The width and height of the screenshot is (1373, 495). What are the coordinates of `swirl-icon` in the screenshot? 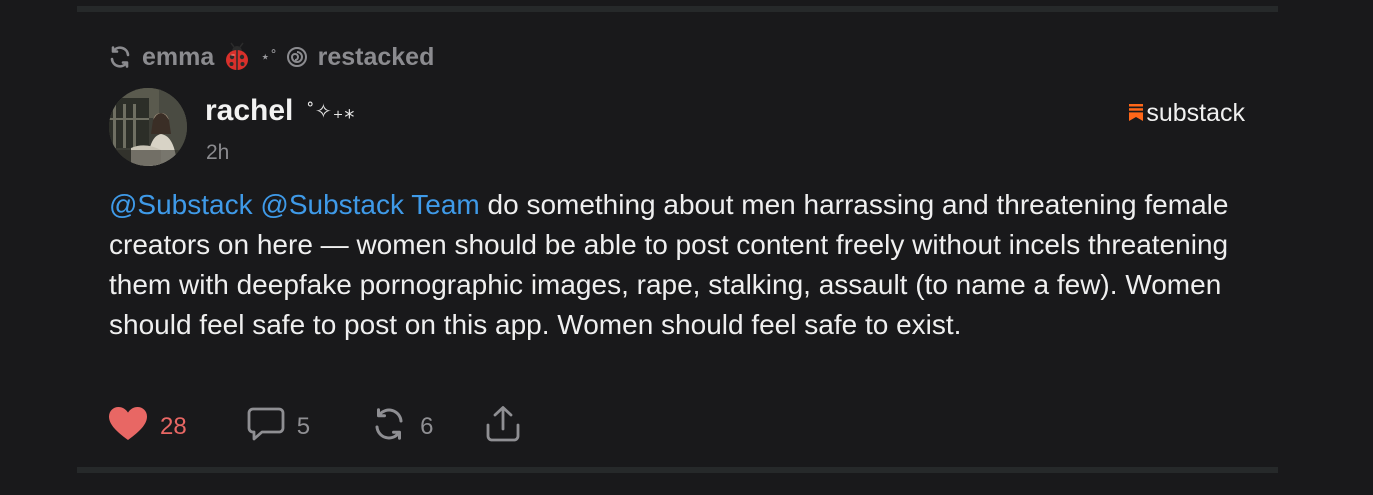 It's located at (297, 57).